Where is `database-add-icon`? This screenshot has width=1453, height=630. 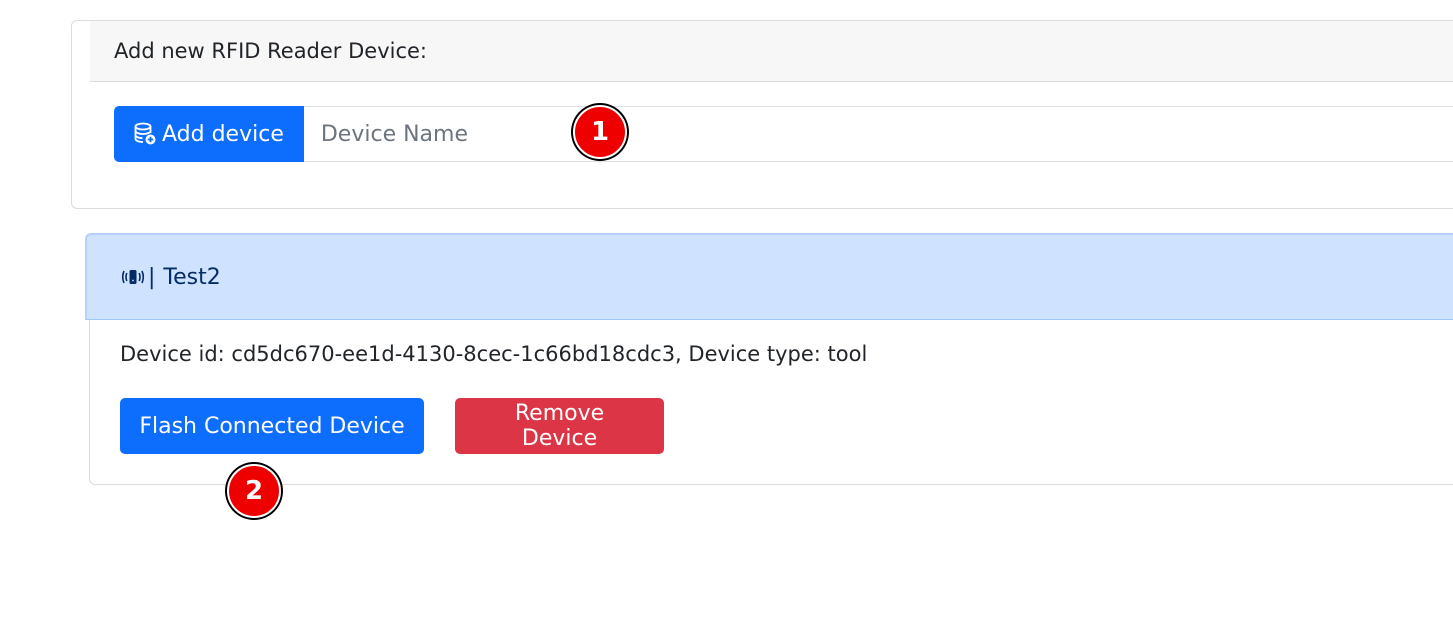 database-add-icon is located at coordinates (145, 134).